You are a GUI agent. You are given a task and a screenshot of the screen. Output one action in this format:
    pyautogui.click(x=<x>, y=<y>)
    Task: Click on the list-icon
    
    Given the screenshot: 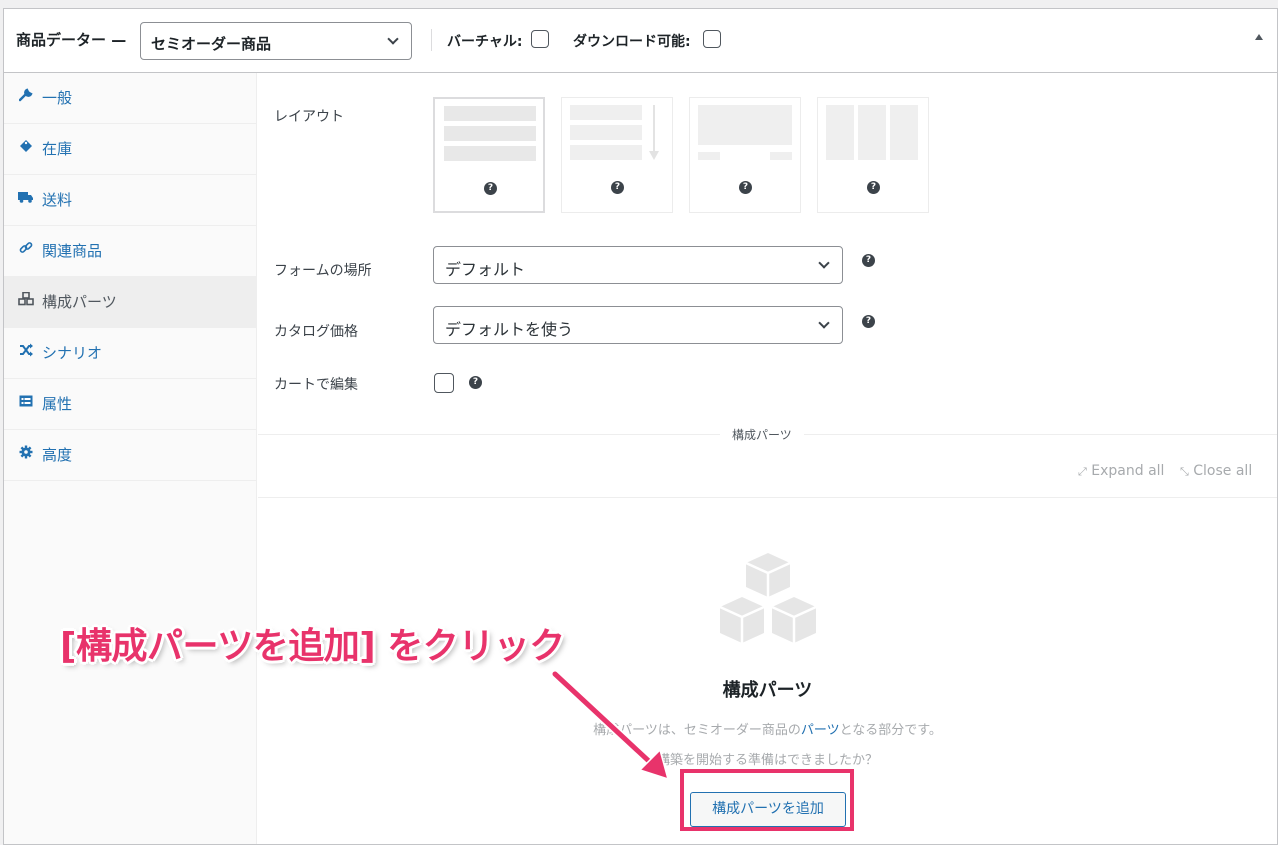 What is the action you would take?
    pyautogui.click(x=26, y=403)
    